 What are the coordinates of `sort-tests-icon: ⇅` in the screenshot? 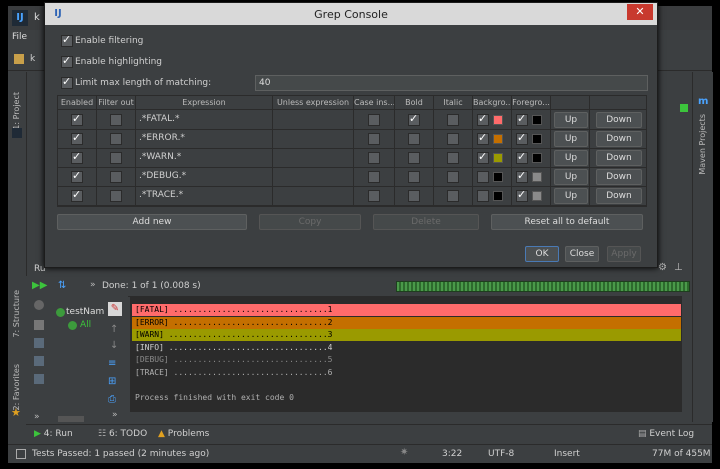 It's located at (62, 285).